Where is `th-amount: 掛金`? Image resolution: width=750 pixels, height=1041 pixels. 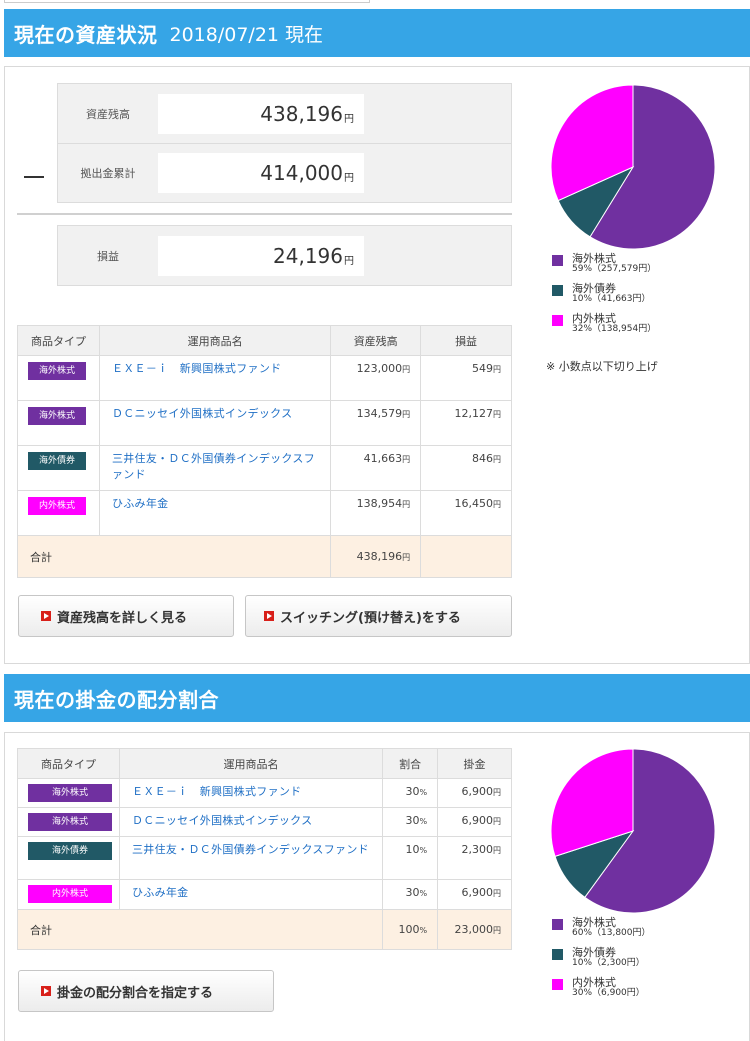 th-amount: 掛金 is located at coordinates (474, 763).